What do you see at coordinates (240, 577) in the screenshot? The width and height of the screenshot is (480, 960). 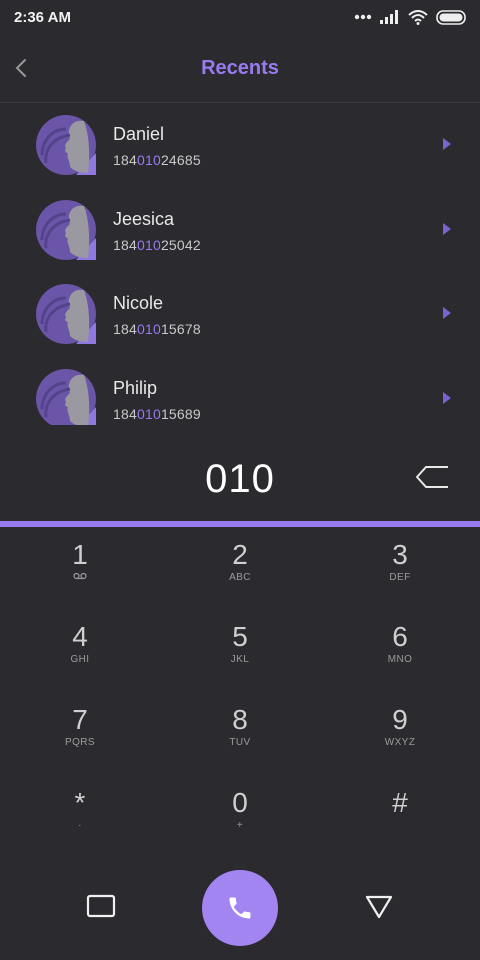 I see `key-letters: ABC` at bounding box center [240, 577].